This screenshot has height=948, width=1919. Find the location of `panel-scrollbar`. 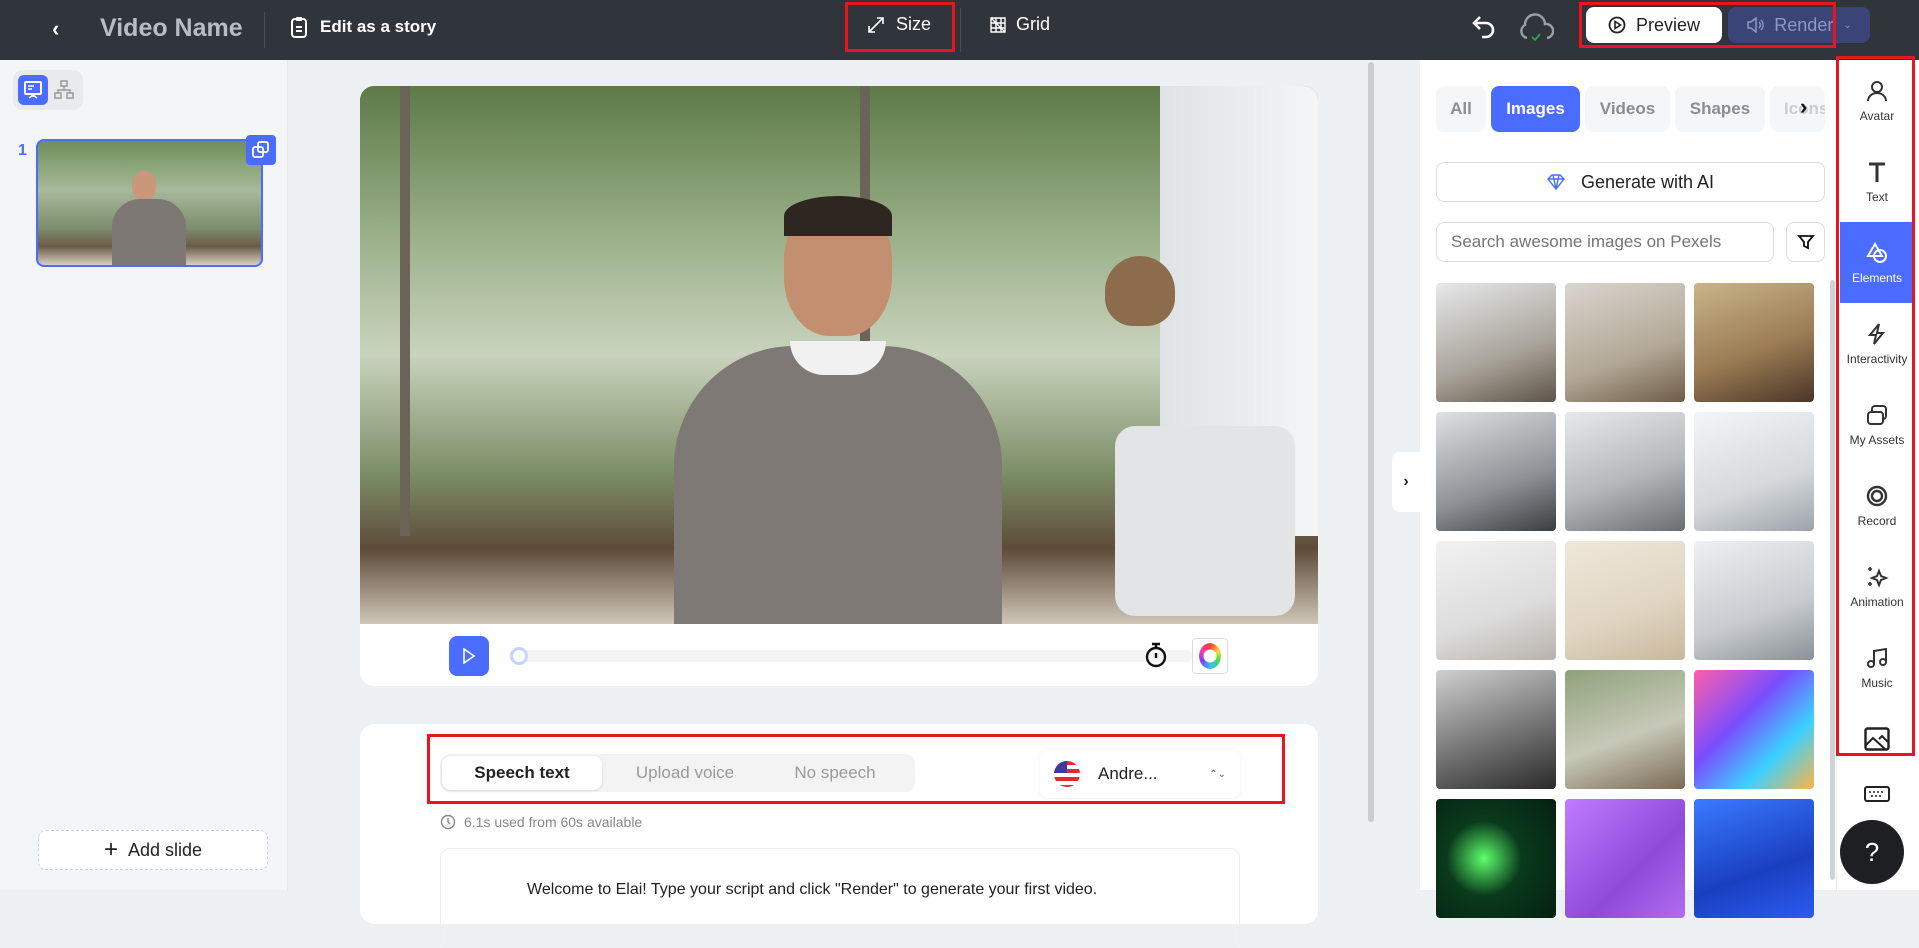

panel-scrollbar is located at coordinates (1832, 580).